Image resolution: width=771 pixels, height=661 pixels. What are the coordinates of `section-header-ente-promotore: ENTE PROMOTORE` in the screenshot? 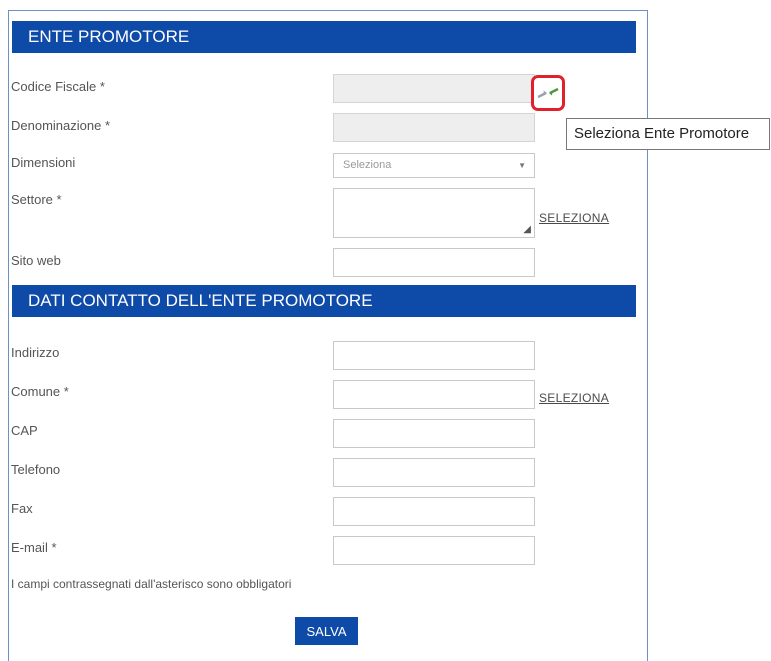 It's located at (324, 37).